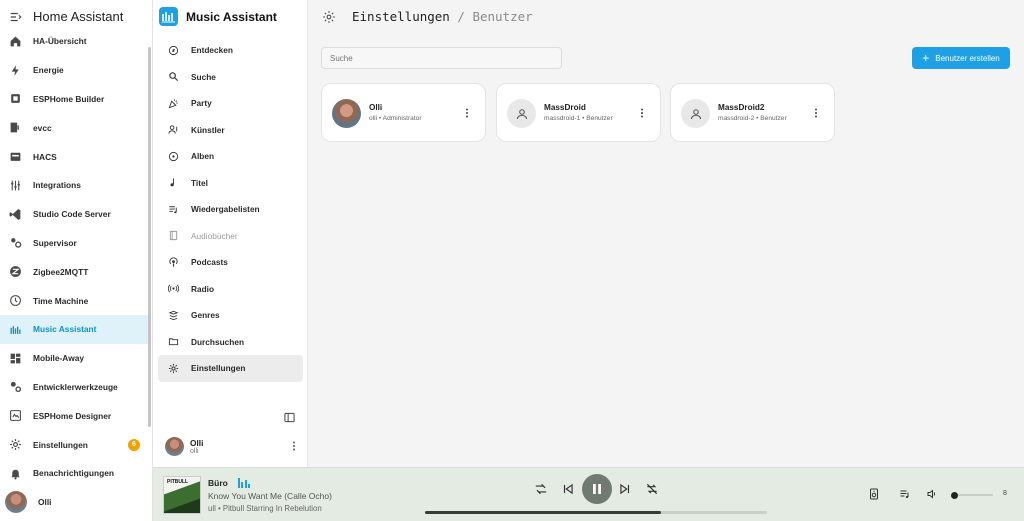 The width and height of the screenshot is (1024, 521). Describe the element at coordinates (75, 300) in the screenshot. I see `ha-nav-item-9: Time Machine` at that location.